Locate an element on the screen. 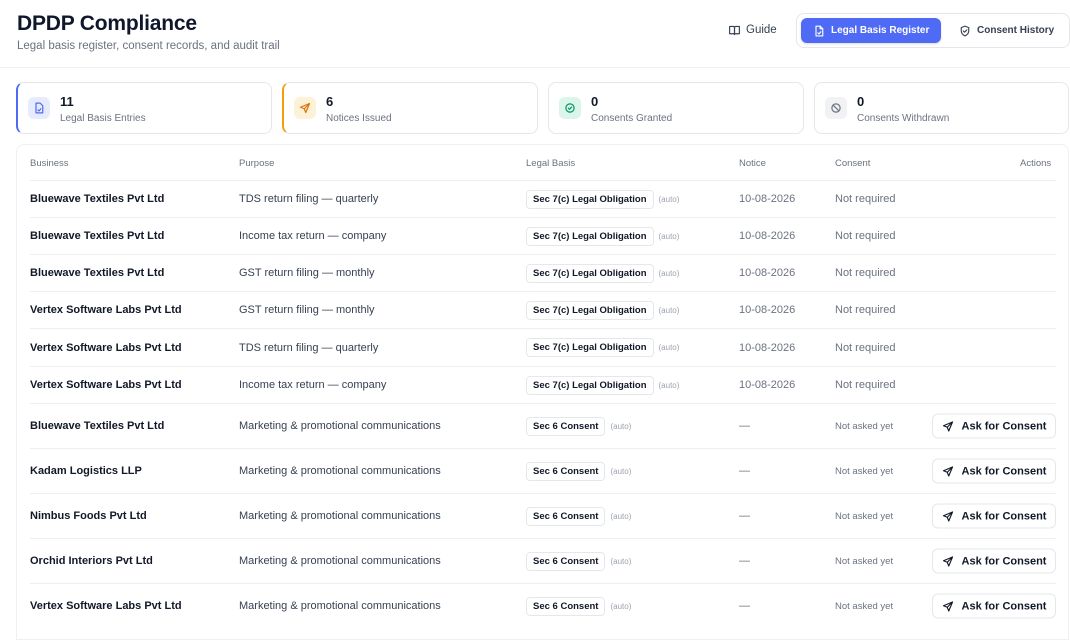 This screenshot has height=640, width=1070. stat-label: Notices Issued is located at coordinates (359, 118).